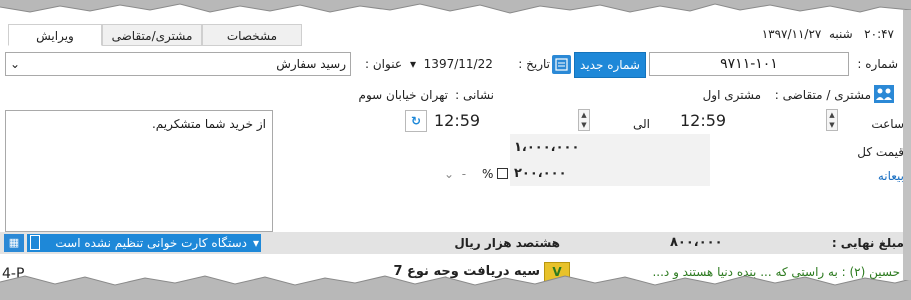 The height and width of the screenshot is (300, 911). I want to click on price-label: قیمت کل, so click(880, 152).